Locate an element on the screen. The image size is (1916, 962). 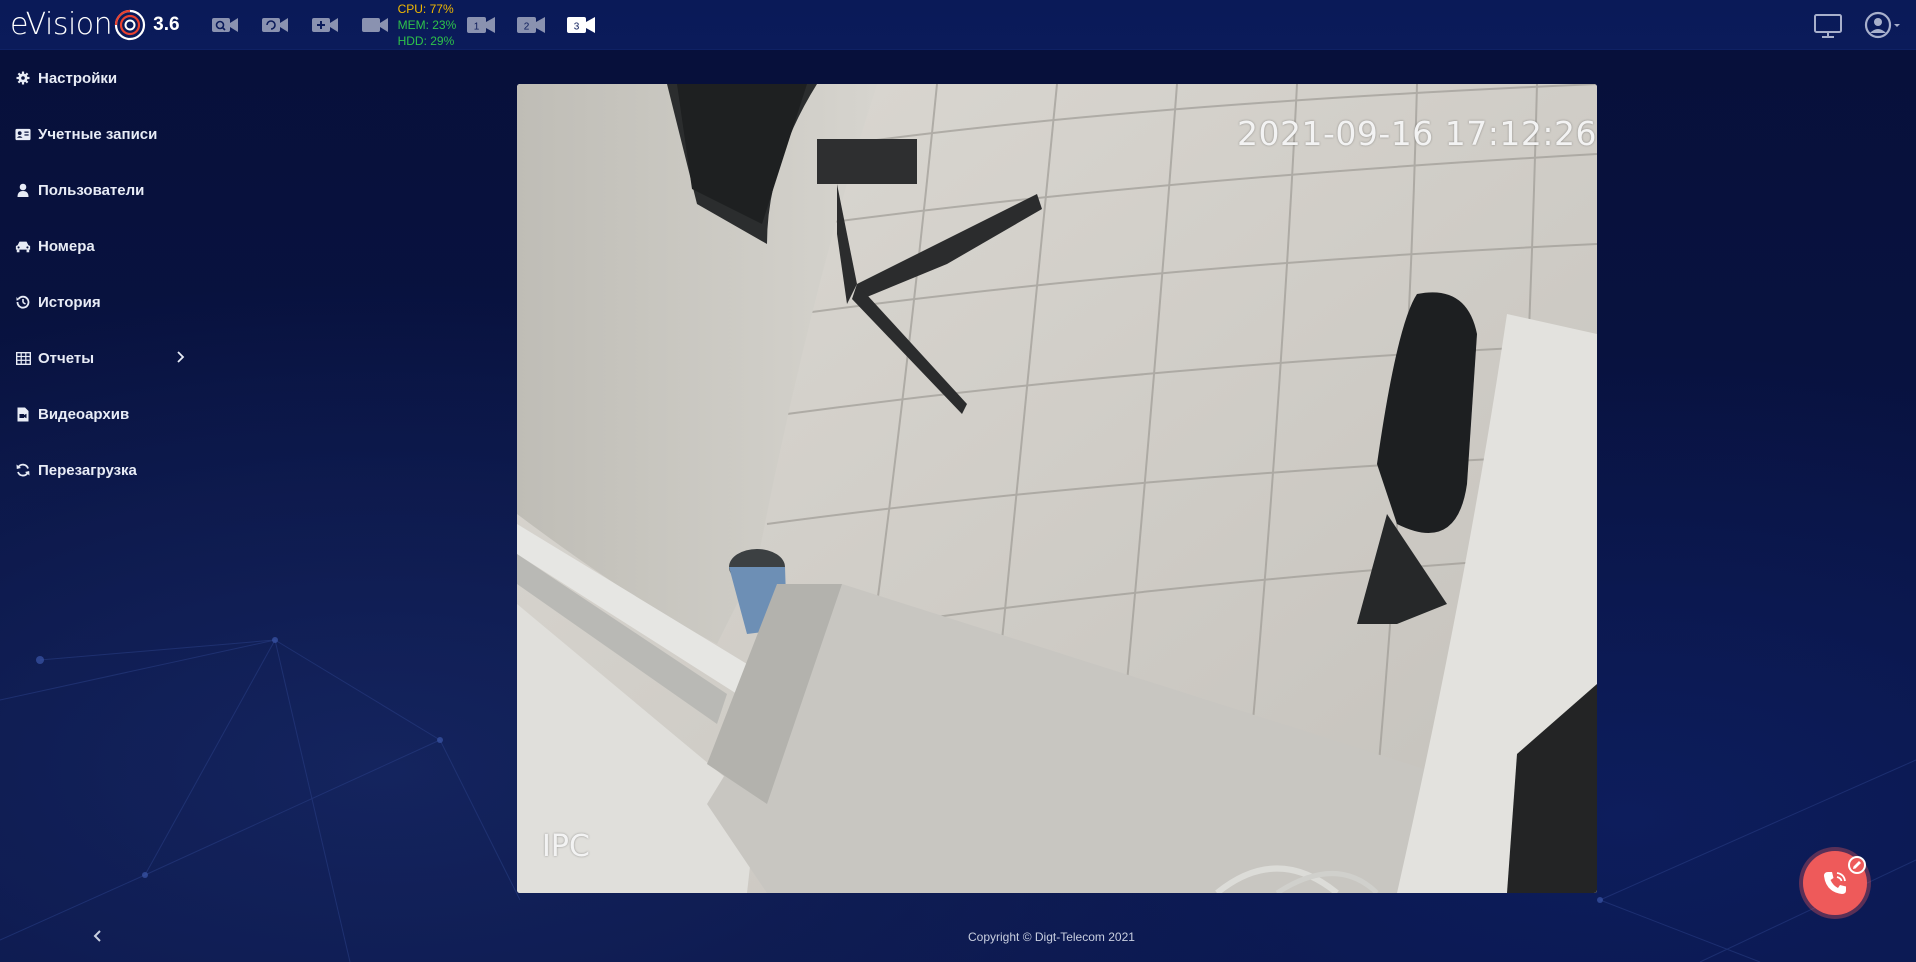
sidebar-item-video-archive: Видеоархив is located at coordinates (100, 414).